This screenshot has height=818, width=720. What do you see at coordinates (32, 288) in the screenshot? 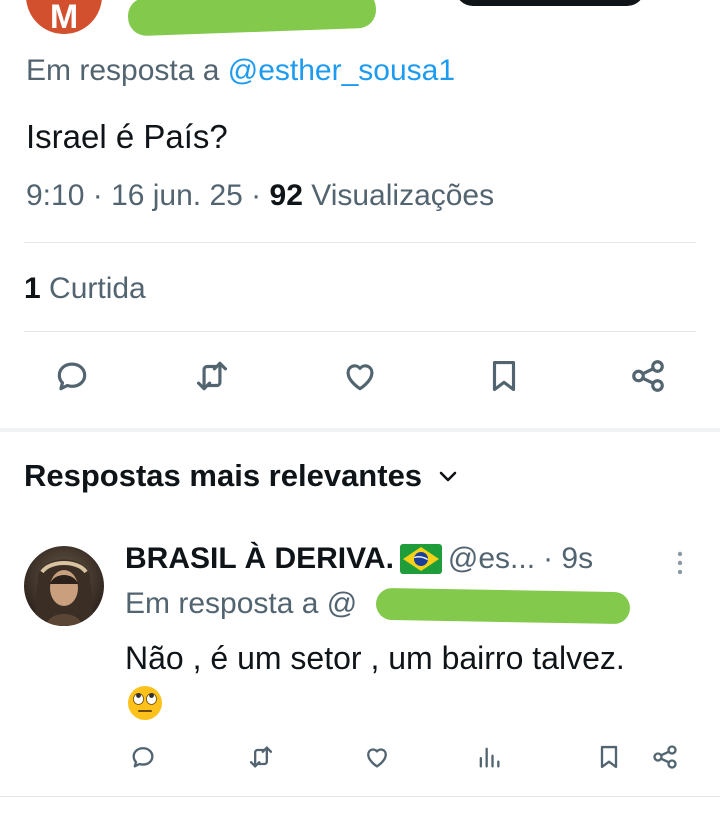
I see `likes-count: 1` at bounding box center [32, 288].